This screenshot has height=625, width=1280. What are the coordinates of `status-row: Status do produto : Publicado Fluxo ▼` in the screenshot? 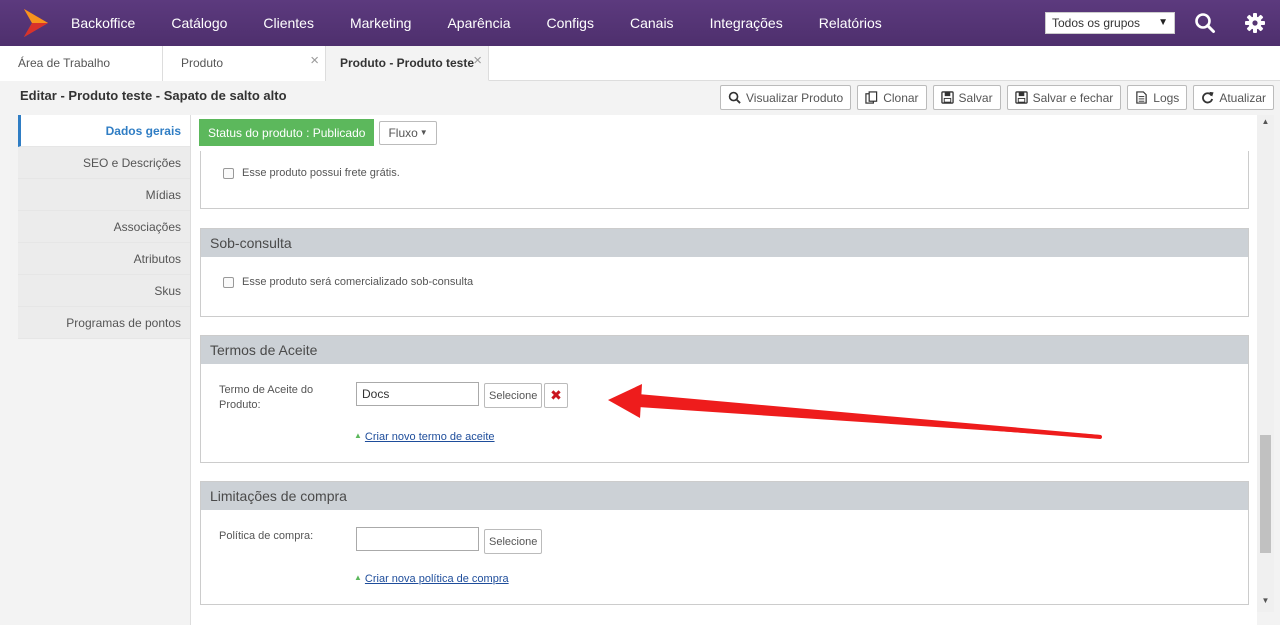 It's located at (318, 132).